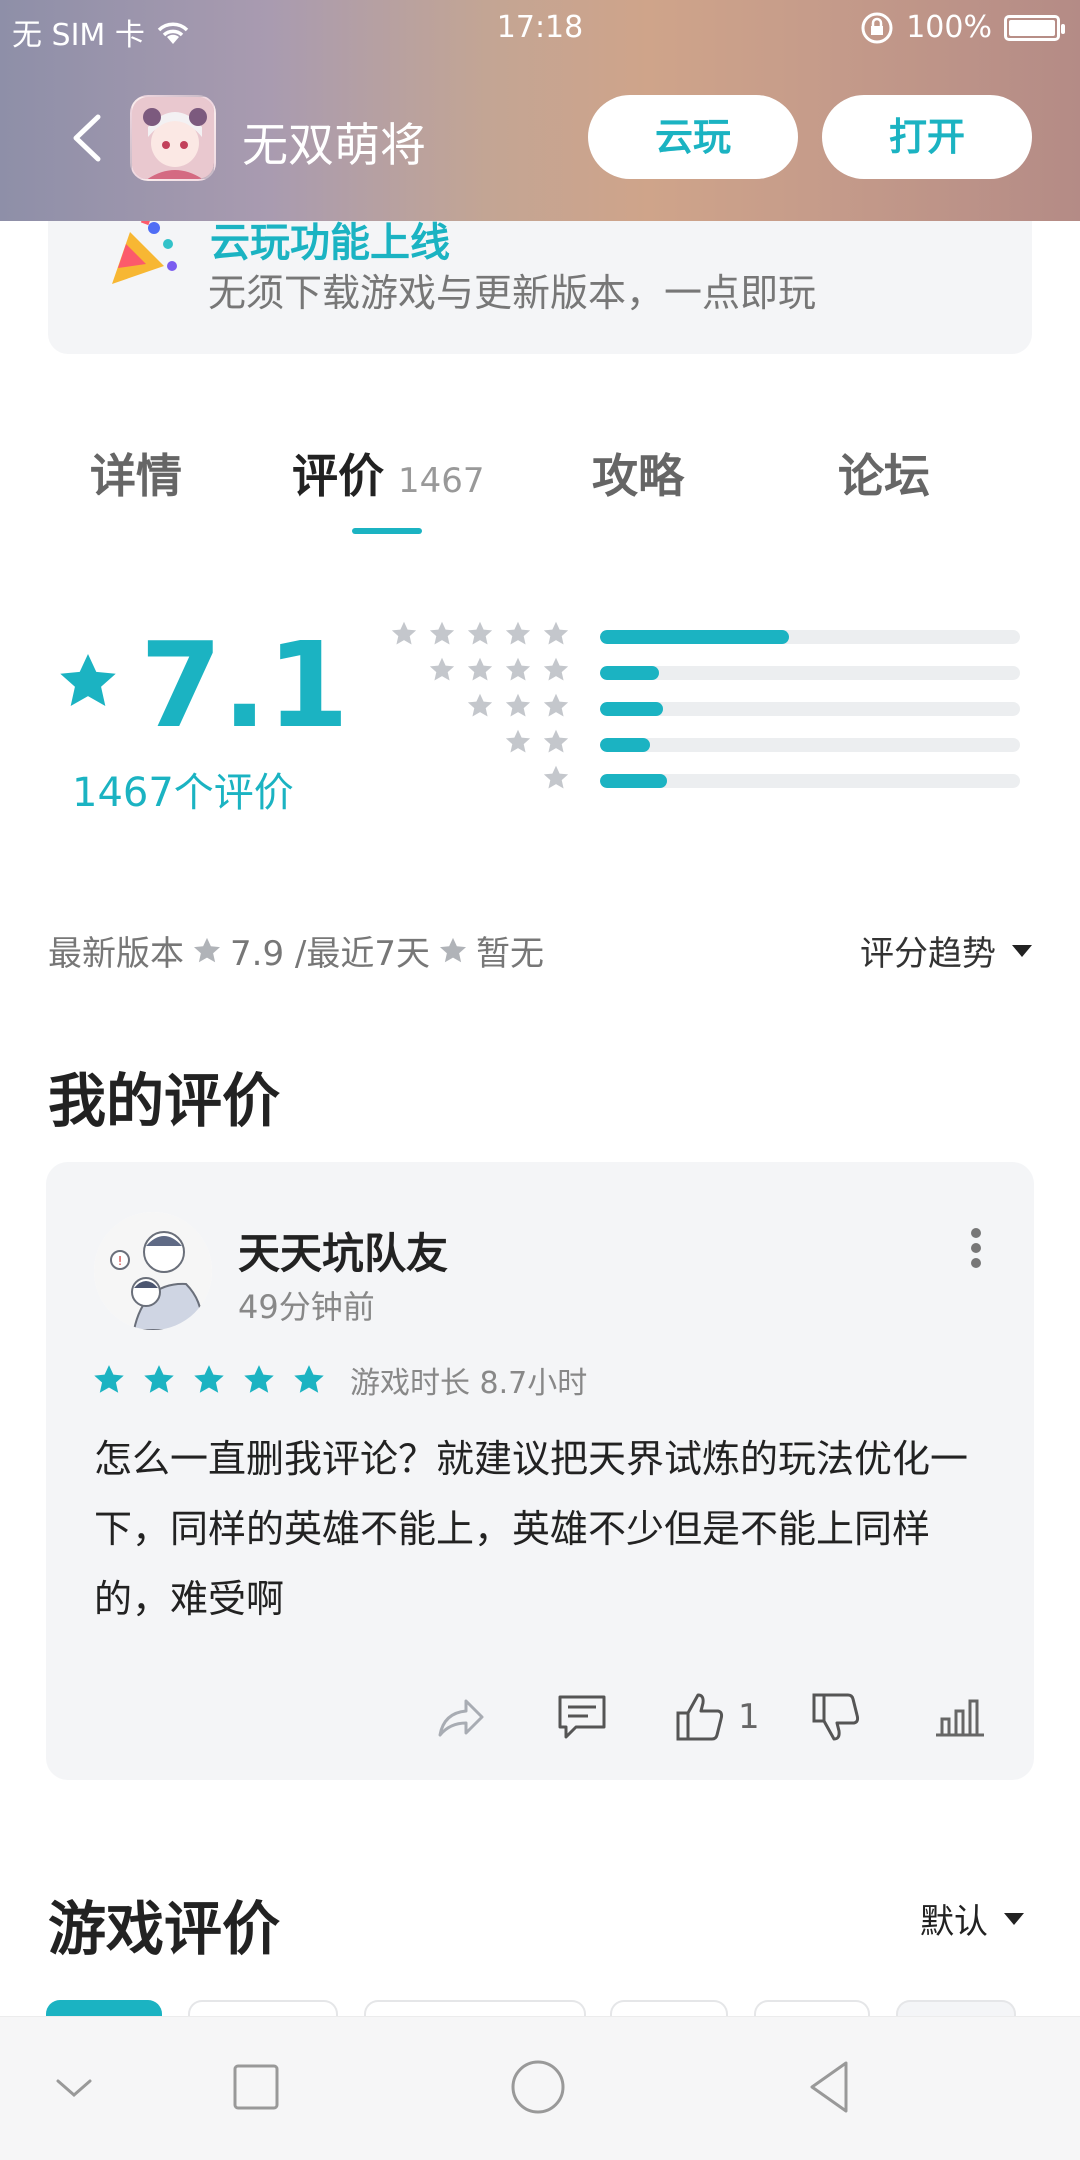  What do you see at coordinates (183, 793) in the screenshot?
I see `rating-count: 1467个评价` at bounding box center [183, 793].